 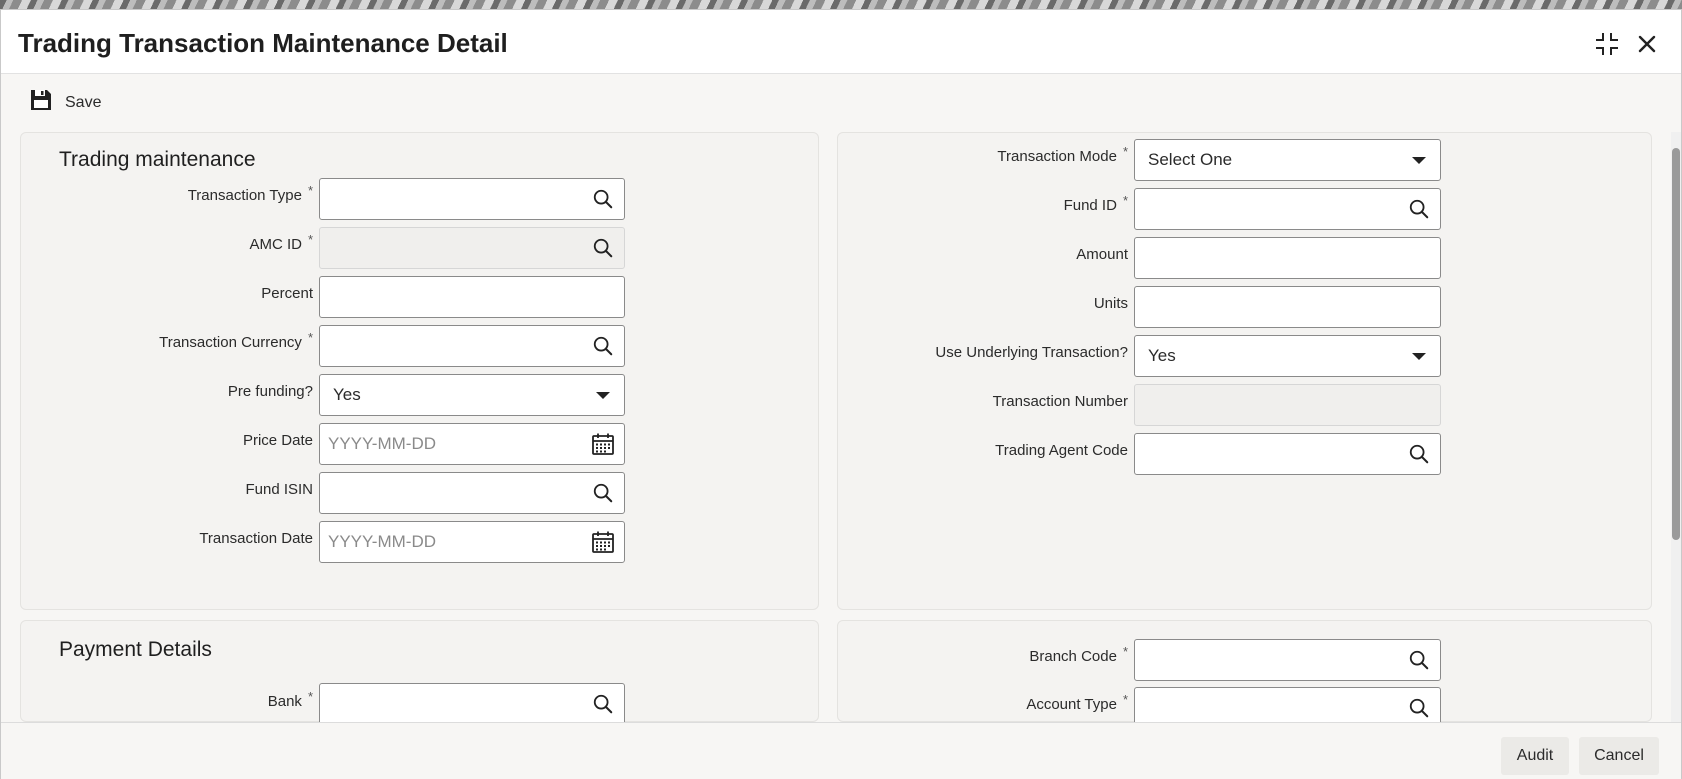 What do you see at coordinates (1607, 44) in the screenshot?
I see `maximize-icon` at bounding box center [1607, 44].